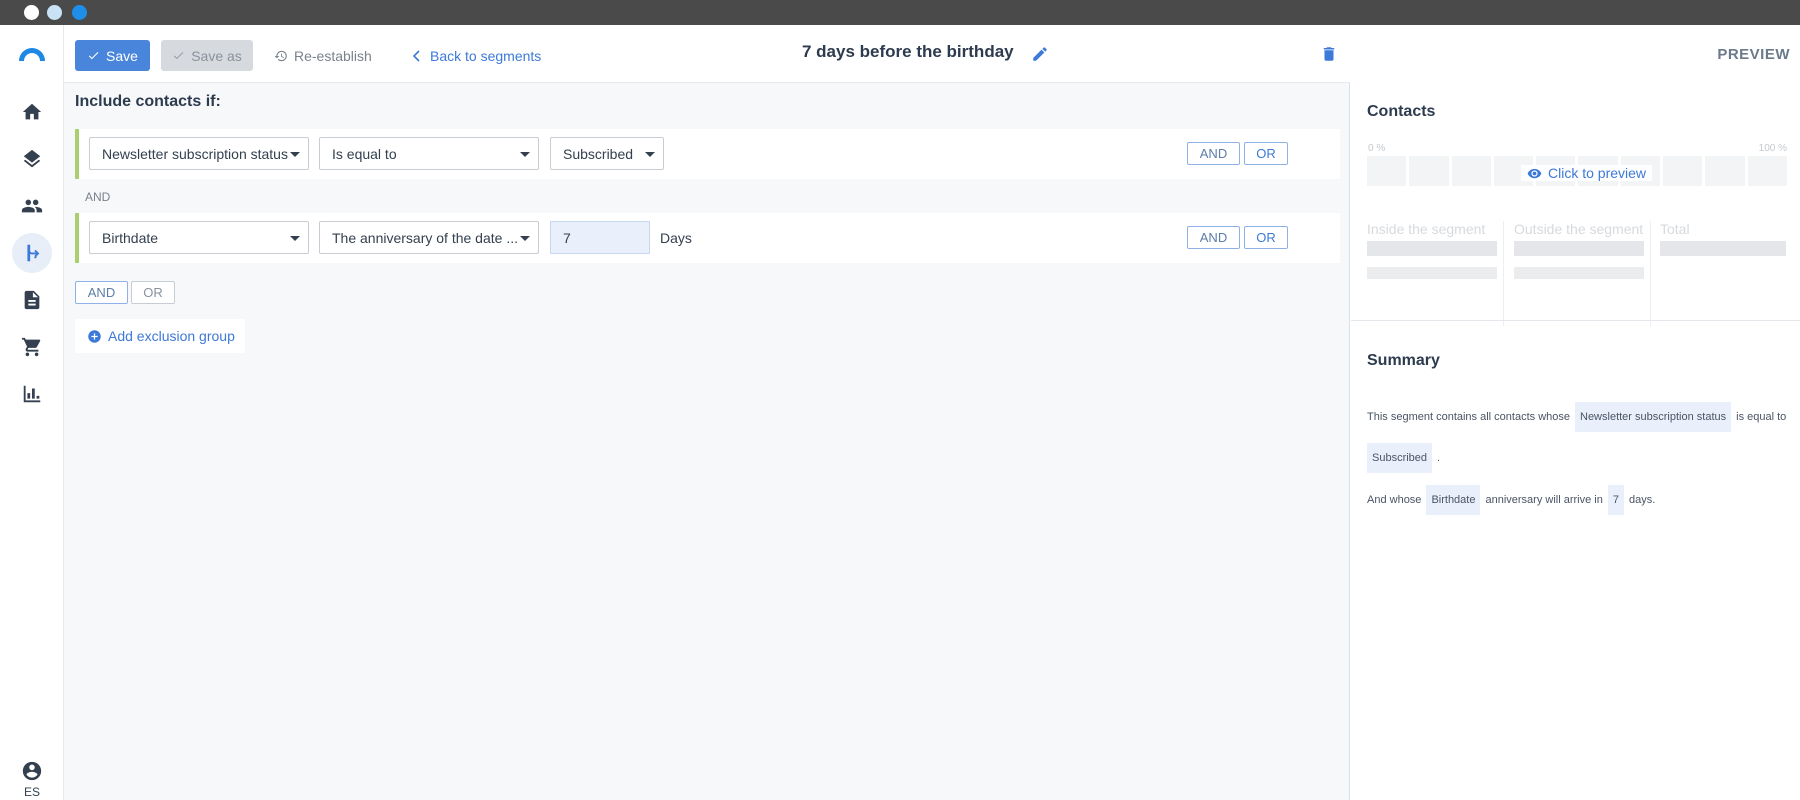  Describe the element at coordinates (1653, 417) in the screenshot. I see `summary-field-chip: Newsletter subscription status` at that location.